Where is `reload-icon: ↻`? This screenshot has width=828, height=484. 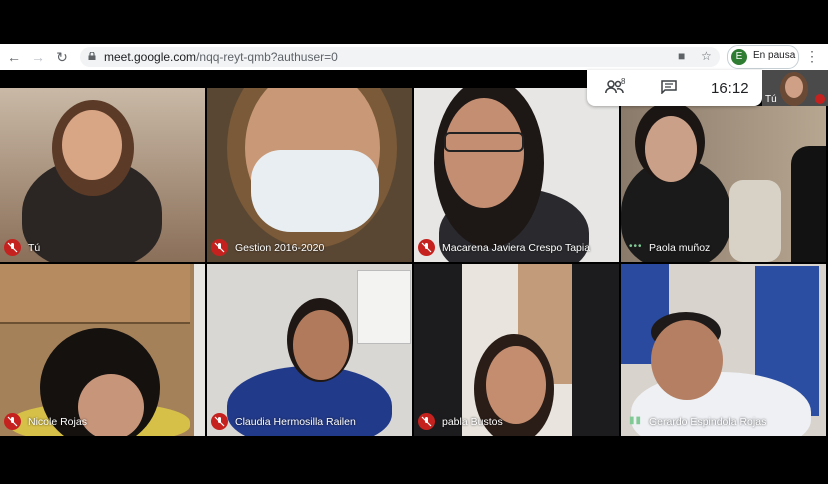
reload-icon: ↻ is located at coordinates (62, 57).